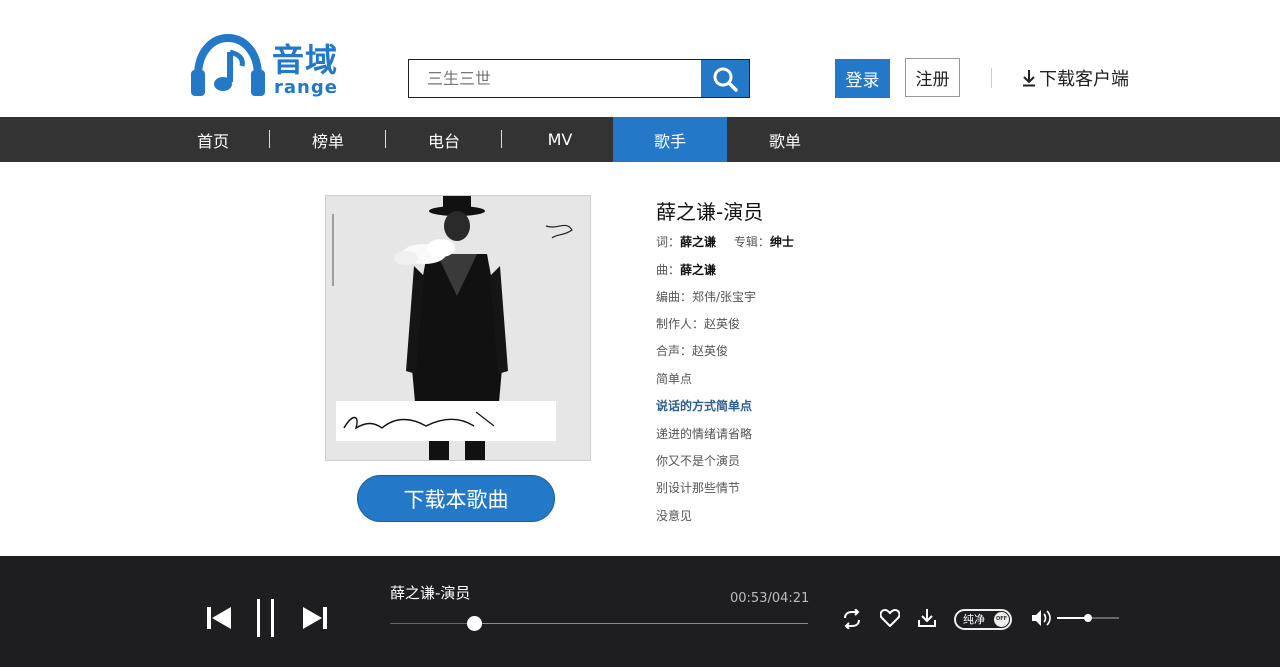  I want to click on nav-item-mv: MV, so click(560, 139).